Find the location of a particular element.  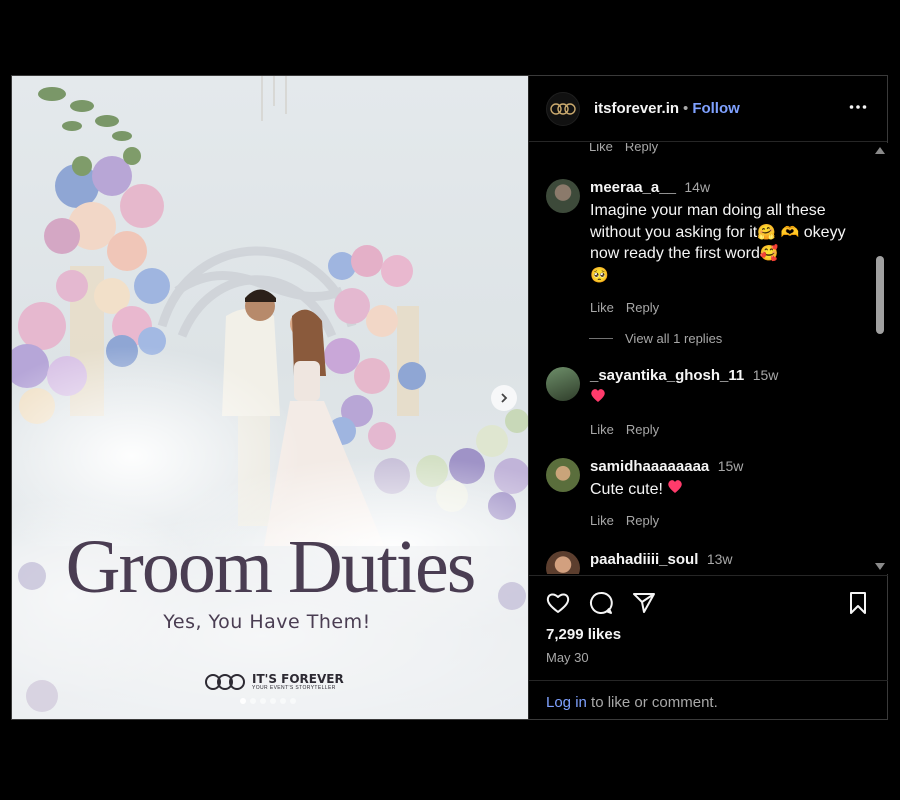

post-tagline: Yes, You Have Them! is located at coordinates (267, 622).